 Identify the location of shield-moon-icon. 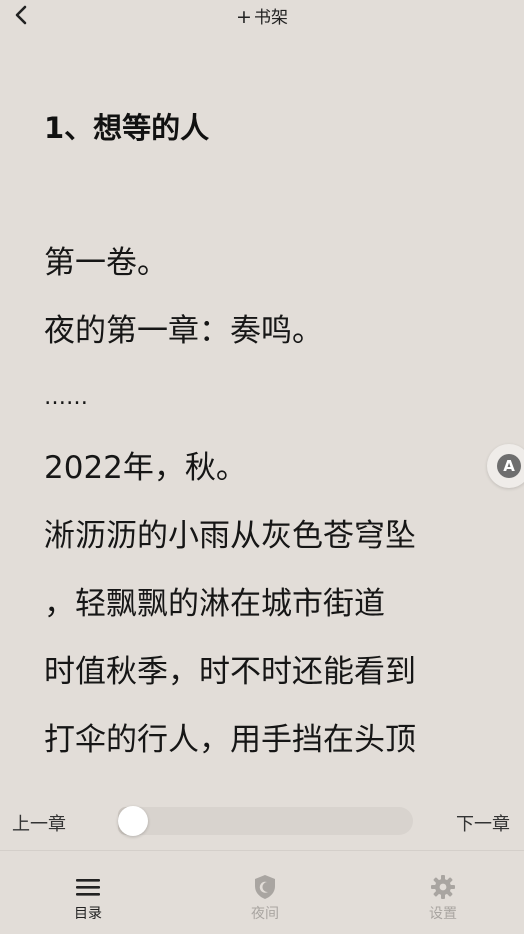
(265, 887).